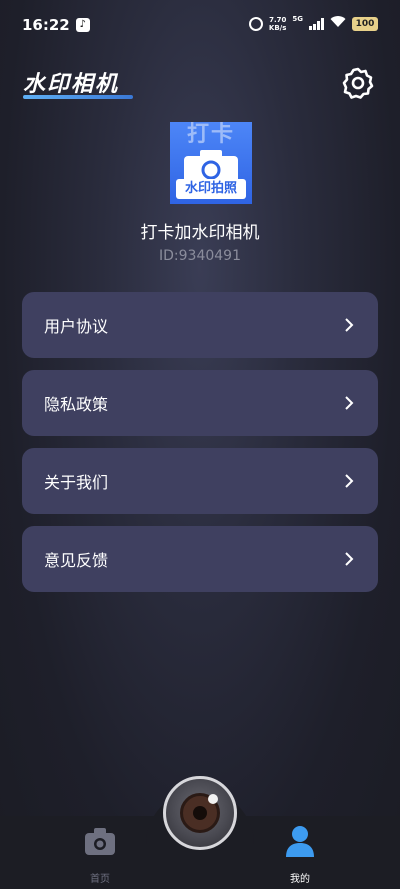  What do you see at coordinates (316, 23) in the screenshot?
I see `signal-icon` at bounding box center [316, 23].